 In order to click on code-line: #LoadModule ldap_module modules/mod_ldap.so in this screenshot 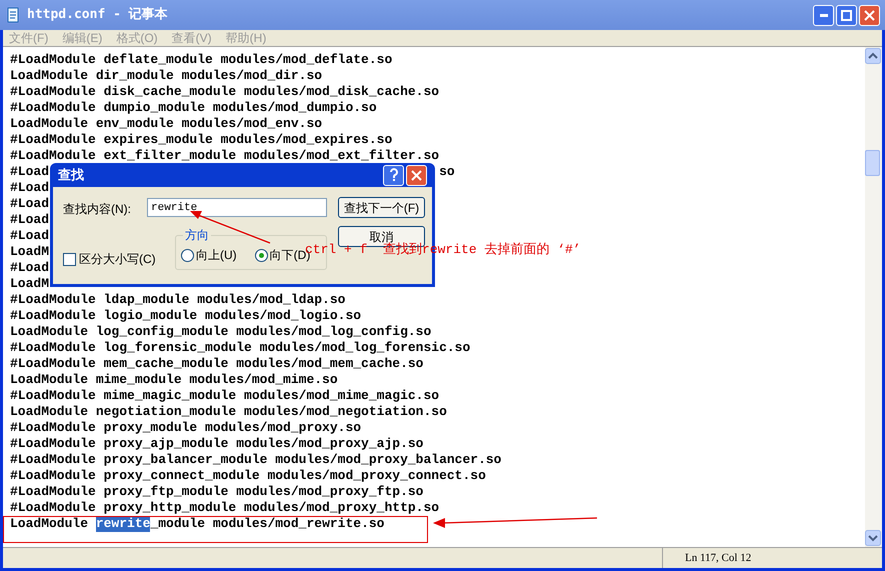, I will do `click(178, 300)`.